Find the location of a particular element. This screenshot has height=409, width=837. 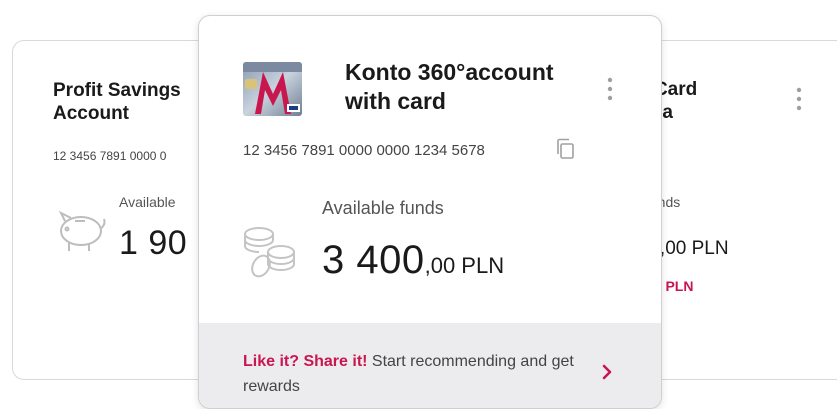

card-title: Konto 360°account with card is located at coordinates (449, 86).